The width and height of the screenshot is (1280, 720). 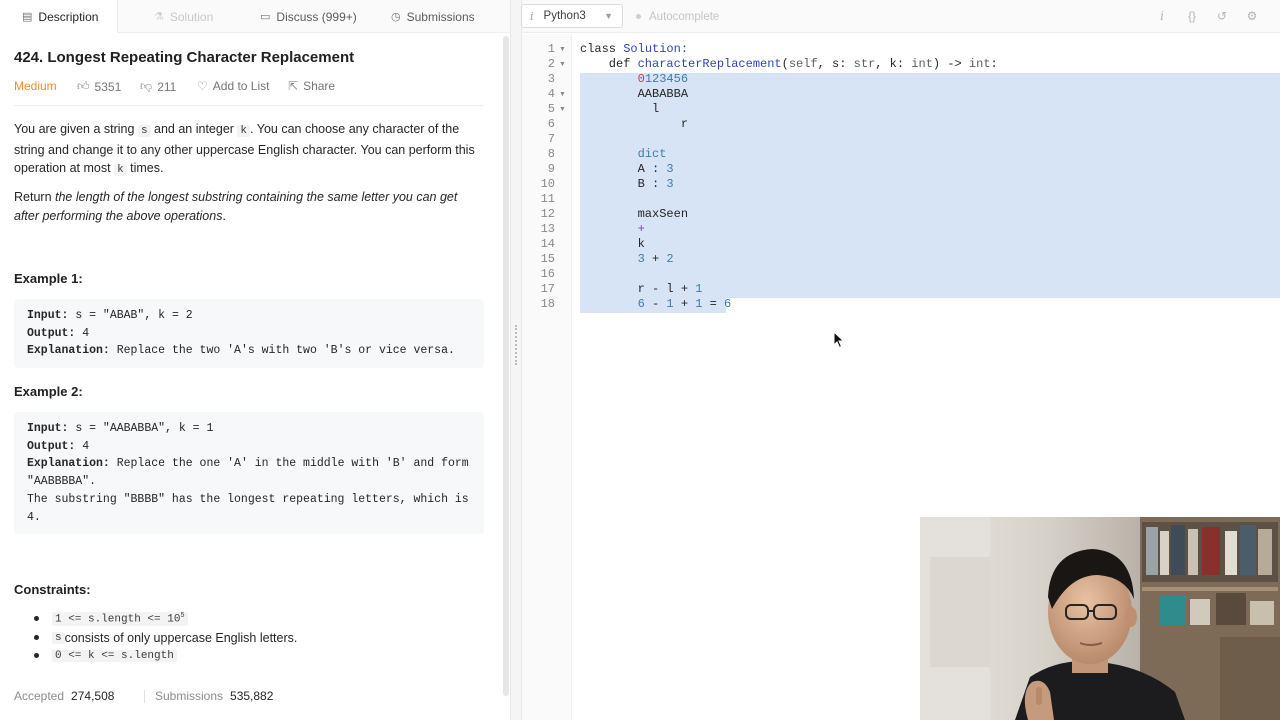 I want to click on line-number: 2, so click(x=551, y=64).